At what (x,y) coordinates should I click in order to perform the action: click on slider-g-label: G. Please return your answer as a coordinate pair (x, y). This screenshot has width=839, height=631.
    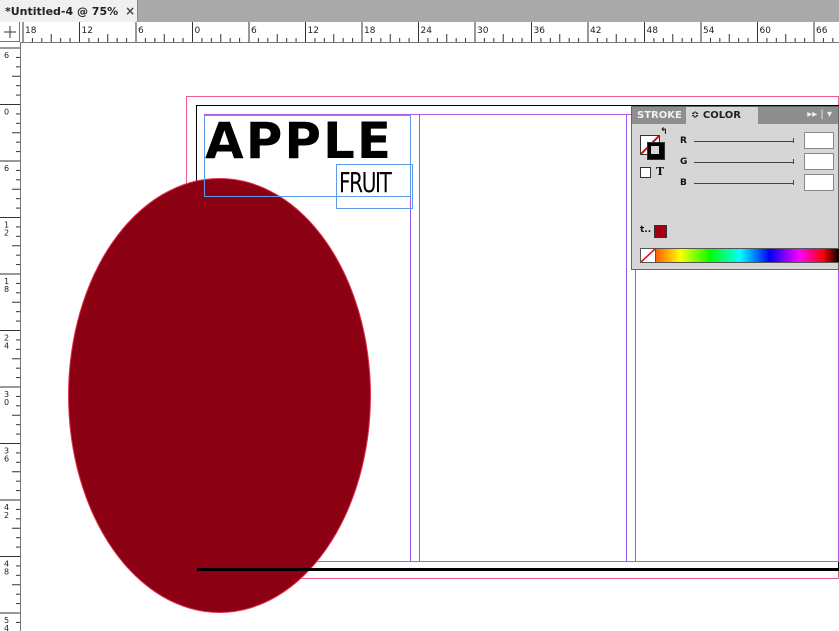
    Looking at the image, I should click on (684, 162).